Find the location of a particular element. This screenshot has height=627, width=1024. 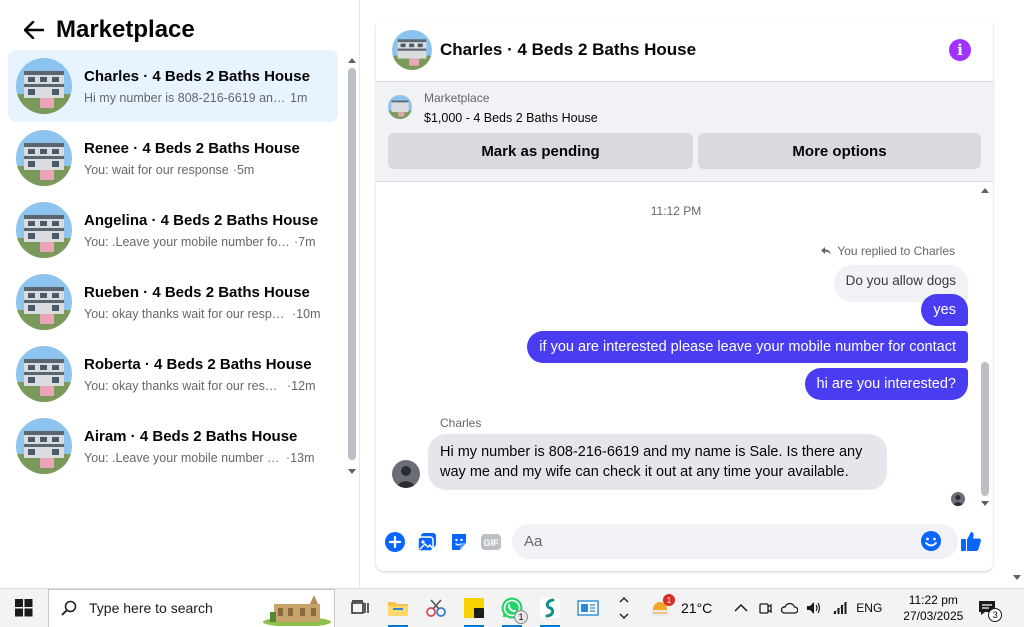

meet-now-icon is located at coordinates (765, 608).